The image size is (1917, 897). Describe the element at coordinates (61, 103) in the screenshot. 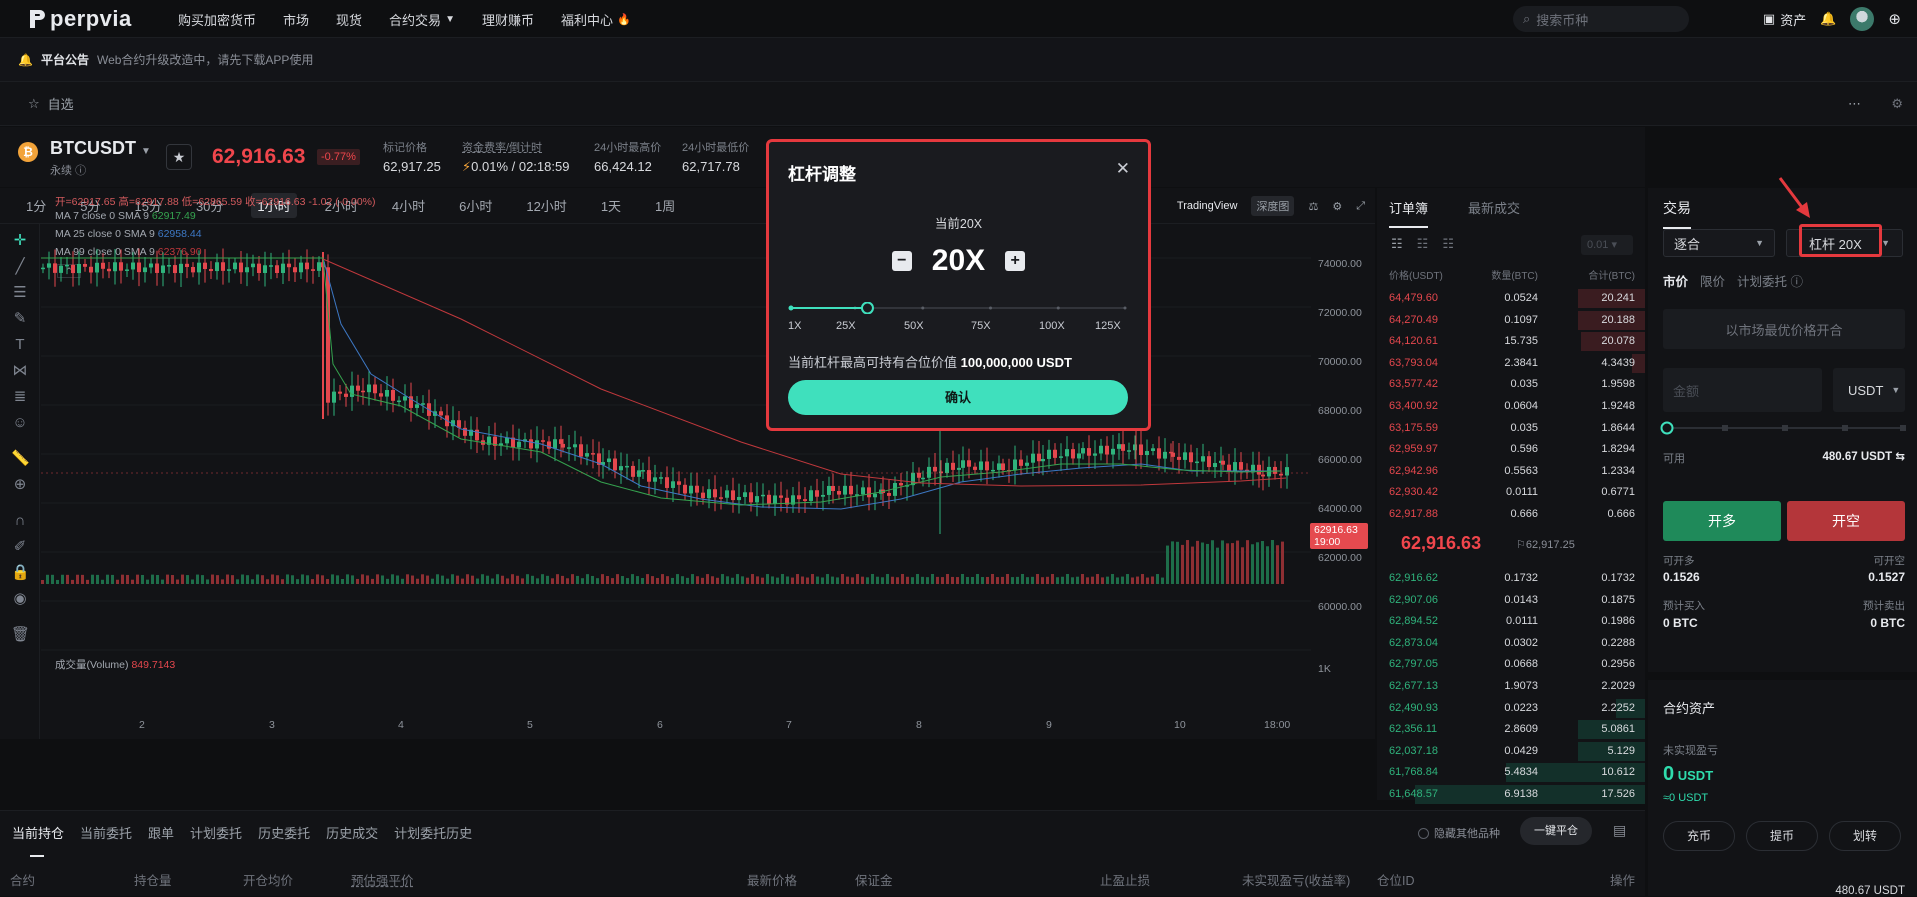

I see `favorites-label: 自选` at that location.